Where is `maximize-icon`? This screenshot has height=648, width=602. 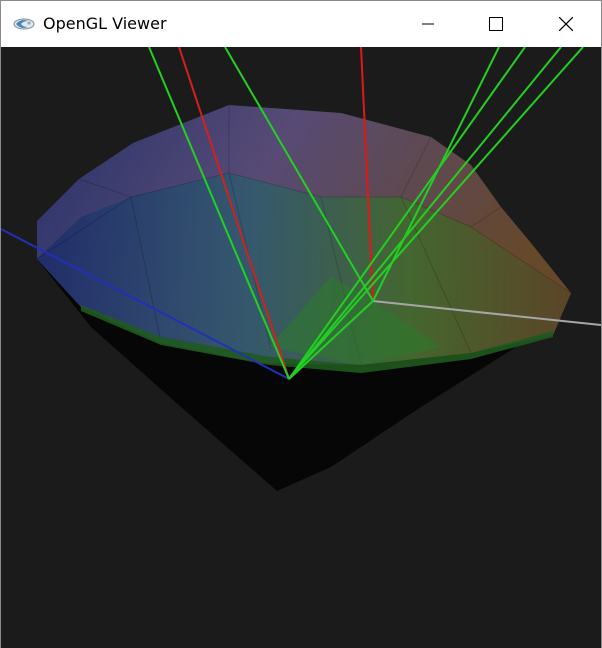
maximize-icon is located at coordinates (496, 24).